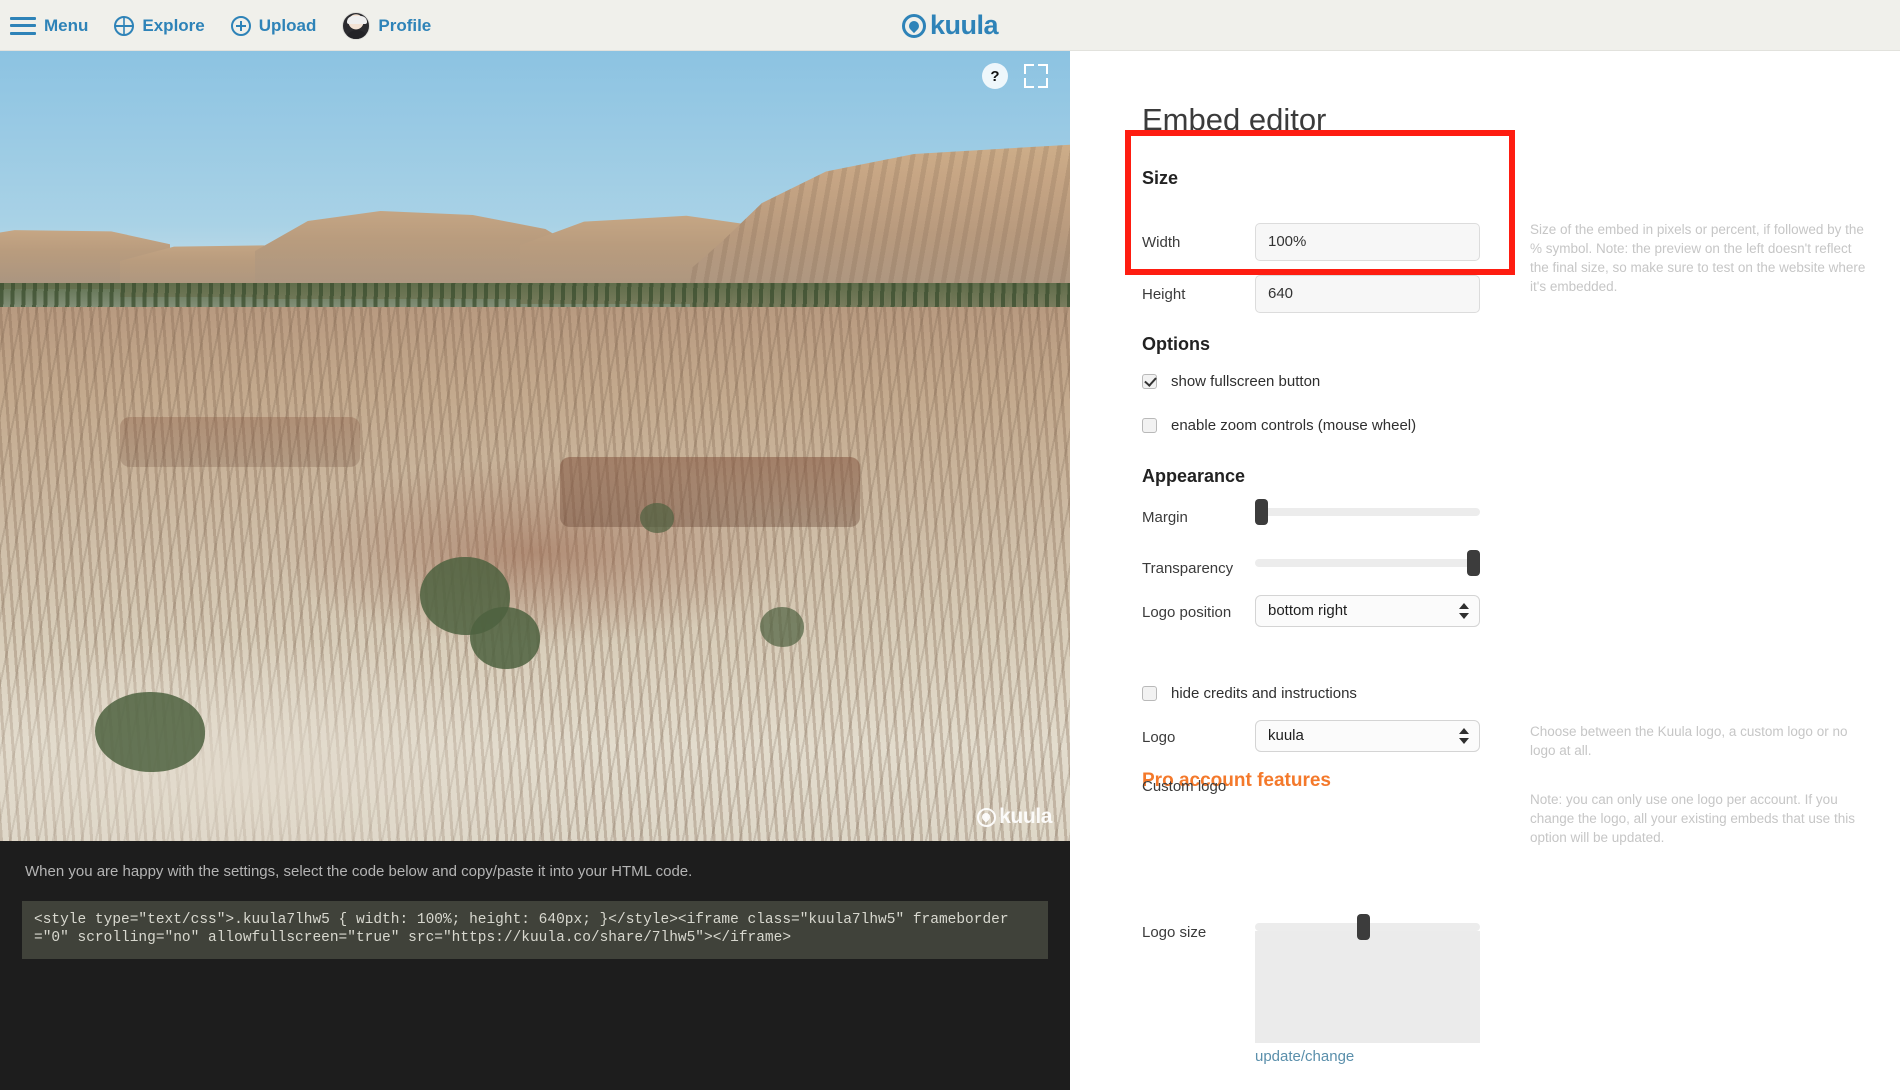 The image size is (1900, 1090). I want to click on rock-band-center, so click(710, 492).